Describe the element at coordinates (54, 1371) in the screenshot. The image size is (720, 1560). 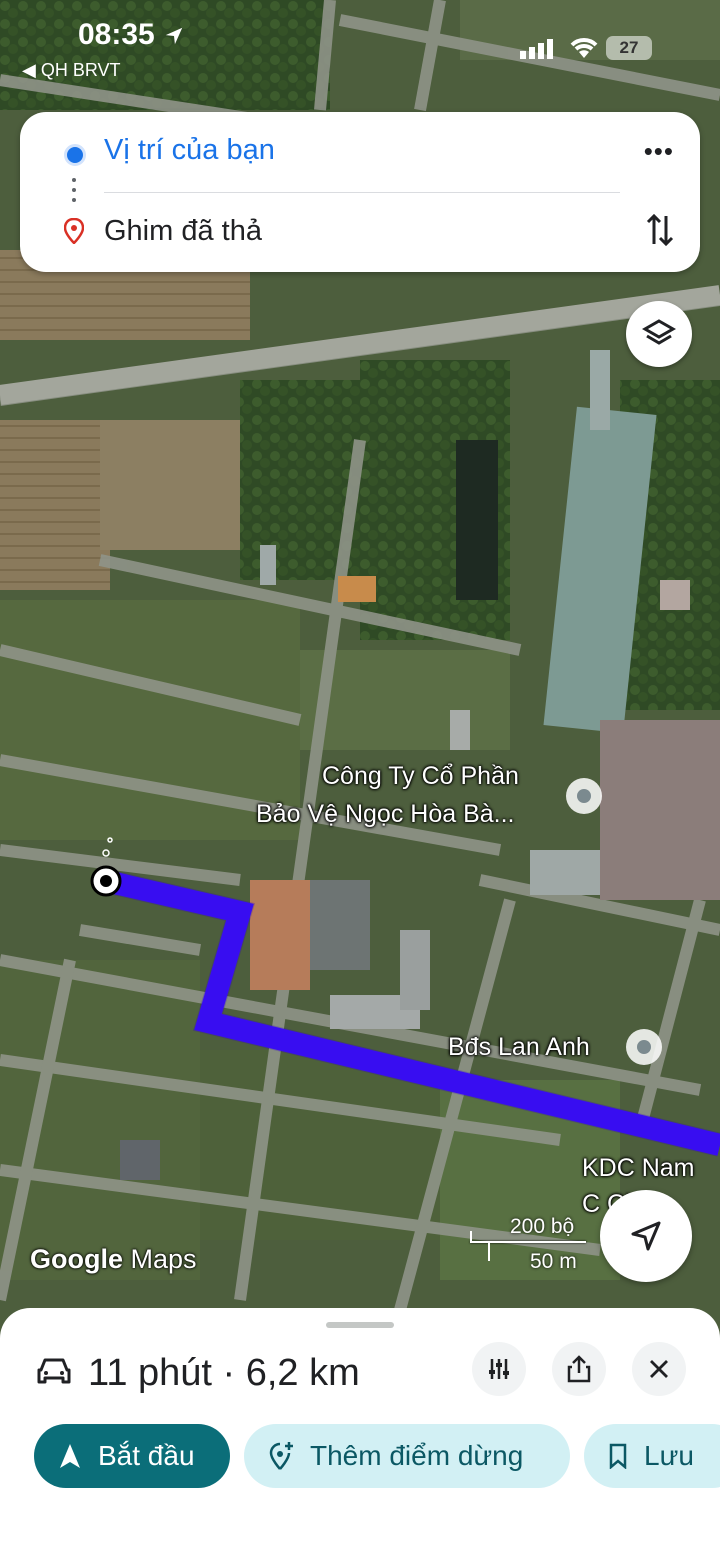
I see `car-icon` at that location.